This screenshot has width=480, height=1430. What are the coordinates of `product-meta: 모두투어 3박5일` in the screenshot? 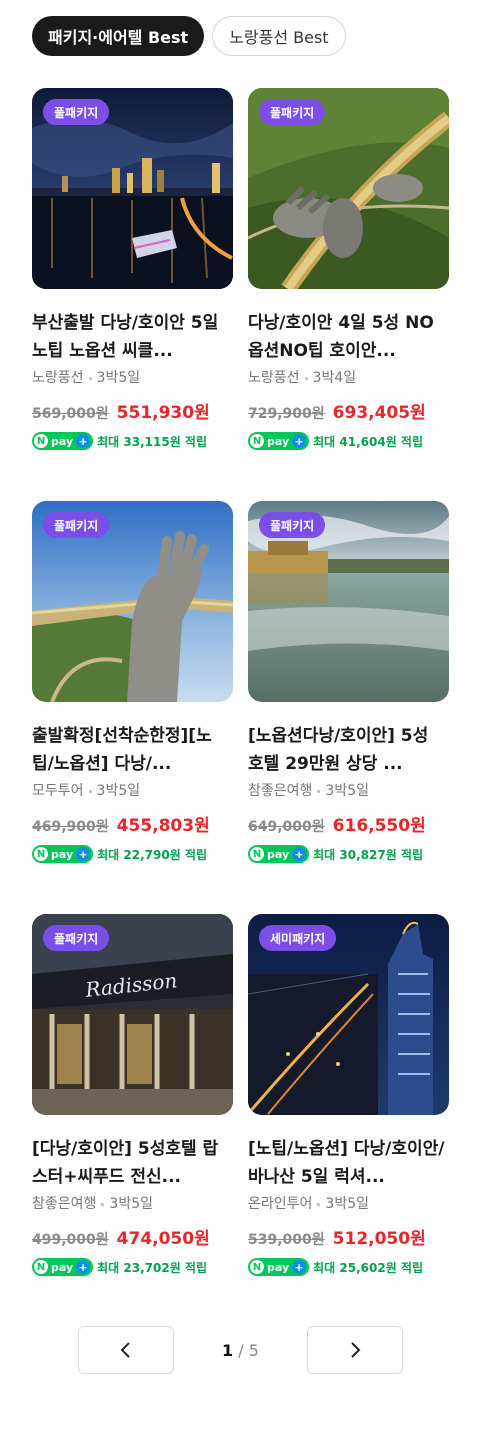 It's located at (132, 791).